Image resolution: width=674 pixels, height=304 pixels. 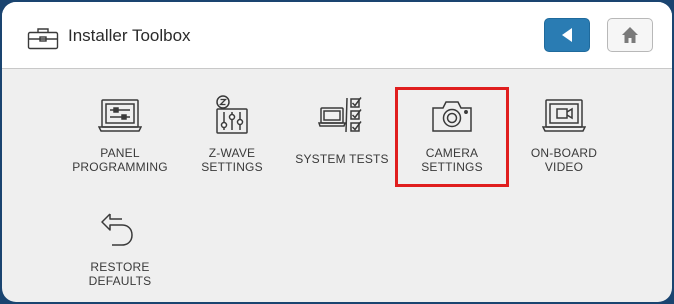 What do you see at coordinates (129, 35) in the screenshot?
I see `page-title: Installer Toolbox` at bounding box center [129, 35].